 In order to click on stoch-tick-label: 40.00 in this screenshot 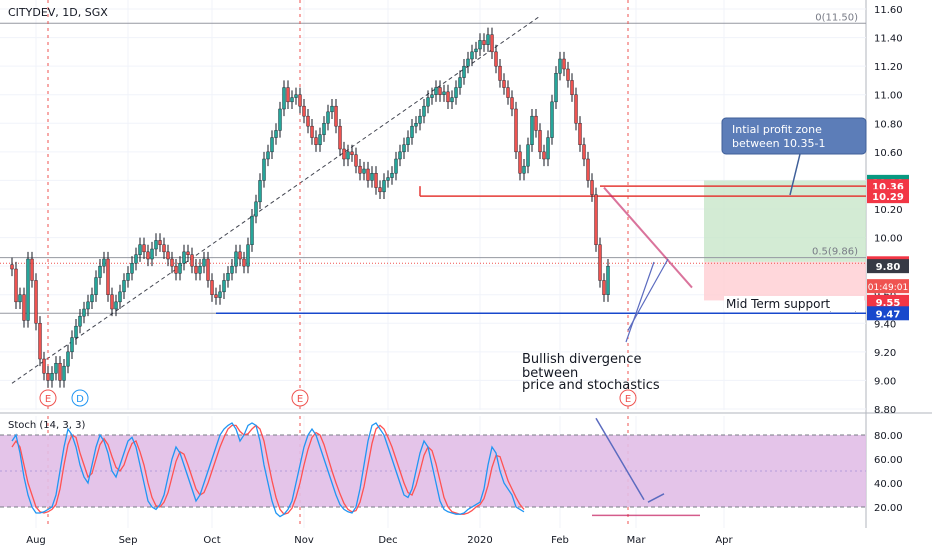, I will do `click(888, 484)`.